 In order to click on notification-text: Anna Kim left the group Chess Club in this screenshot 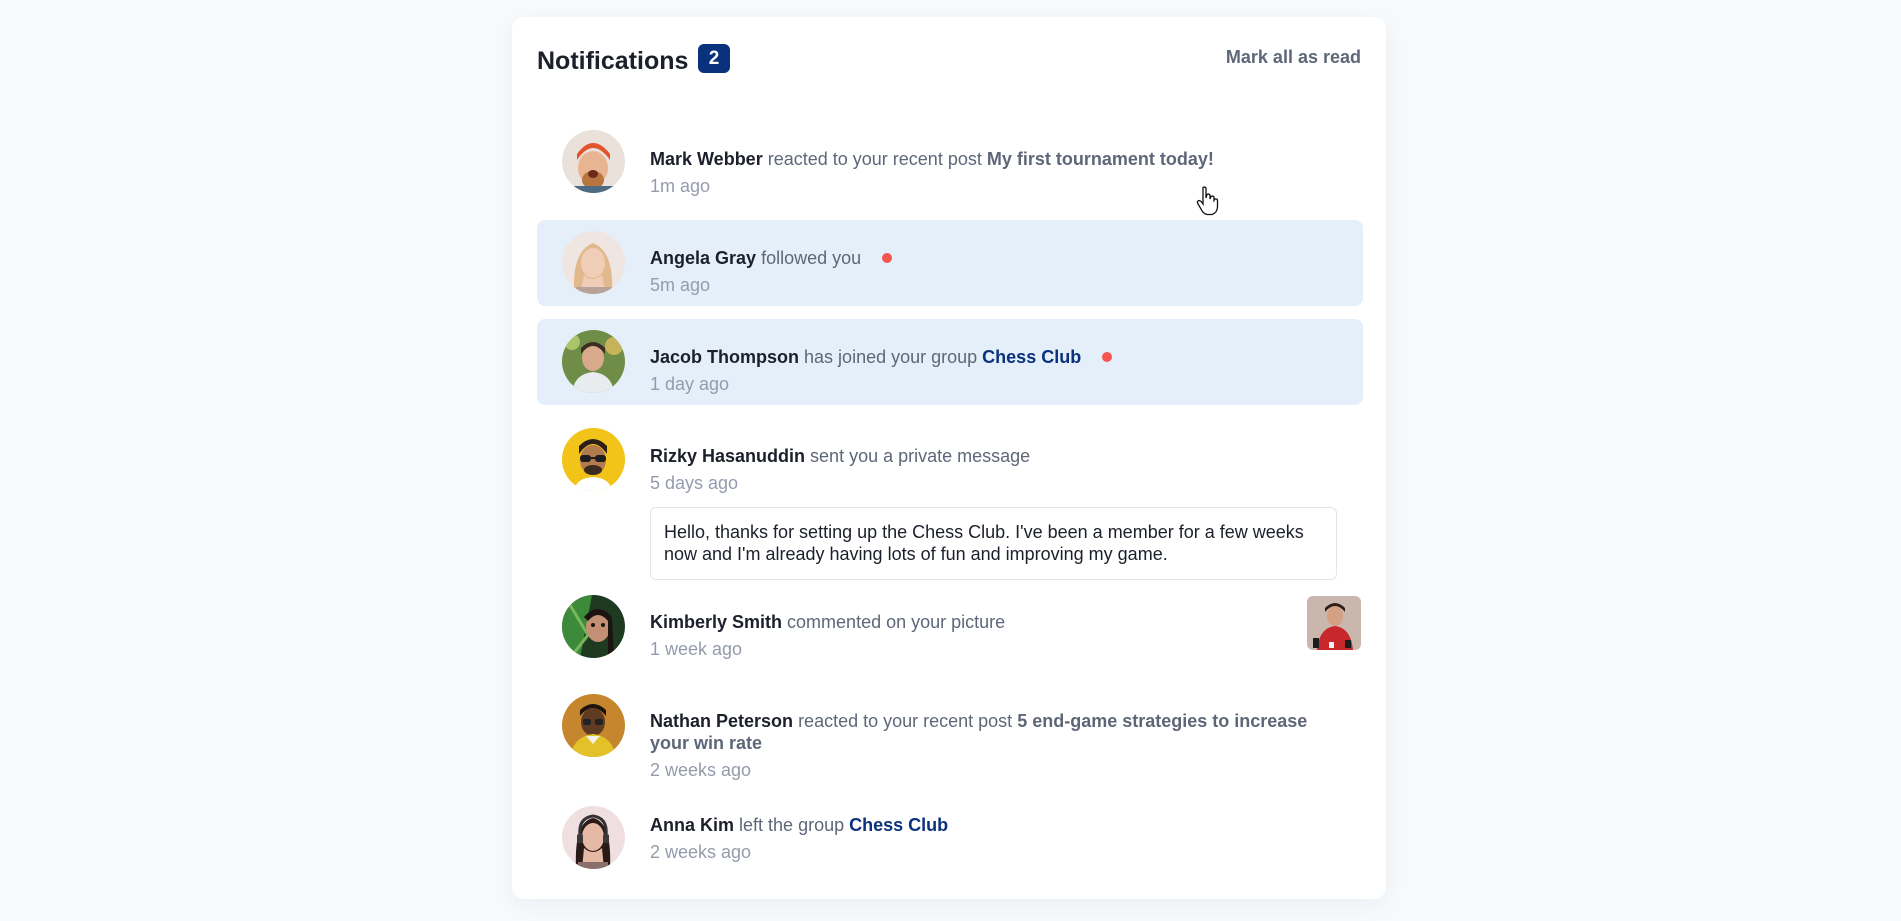, I will do `click(799, 825)`.